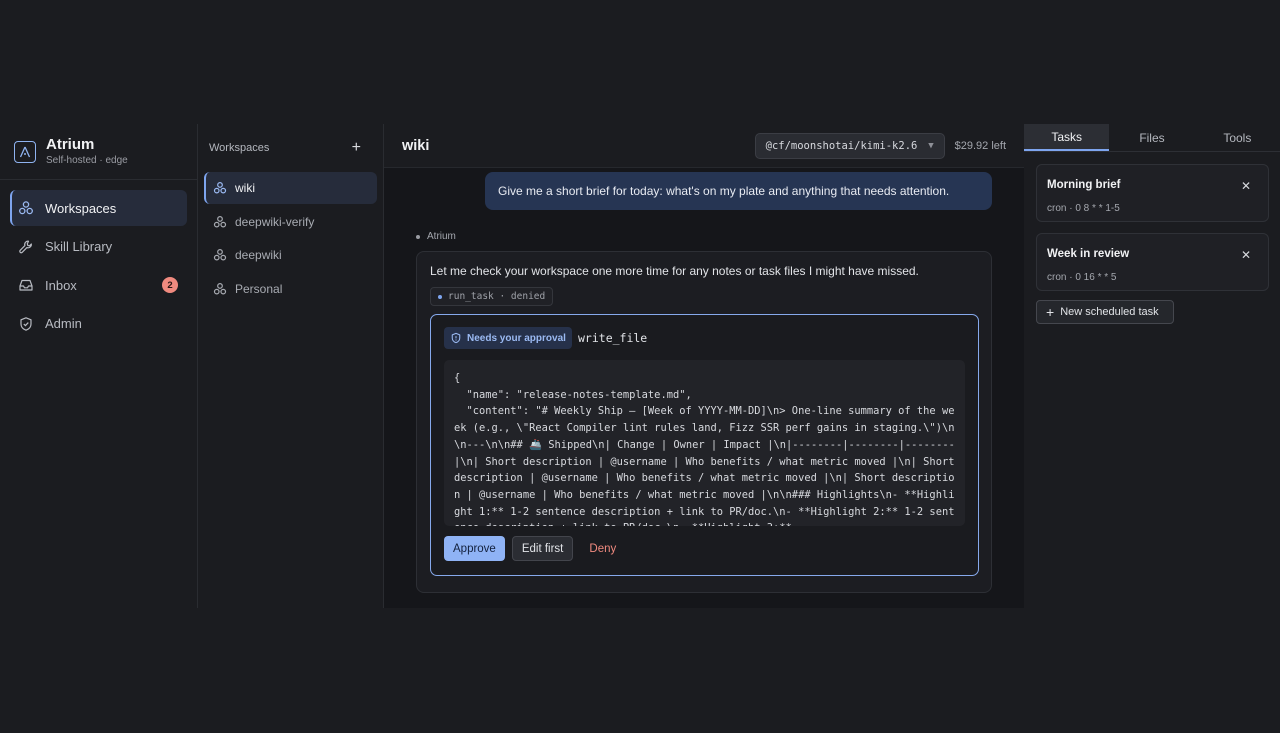 The image size is (1280, 733). Describe the element at coordinates (542, 548) in the screenshot. I see `edit-first-button: Edit first` at that location.